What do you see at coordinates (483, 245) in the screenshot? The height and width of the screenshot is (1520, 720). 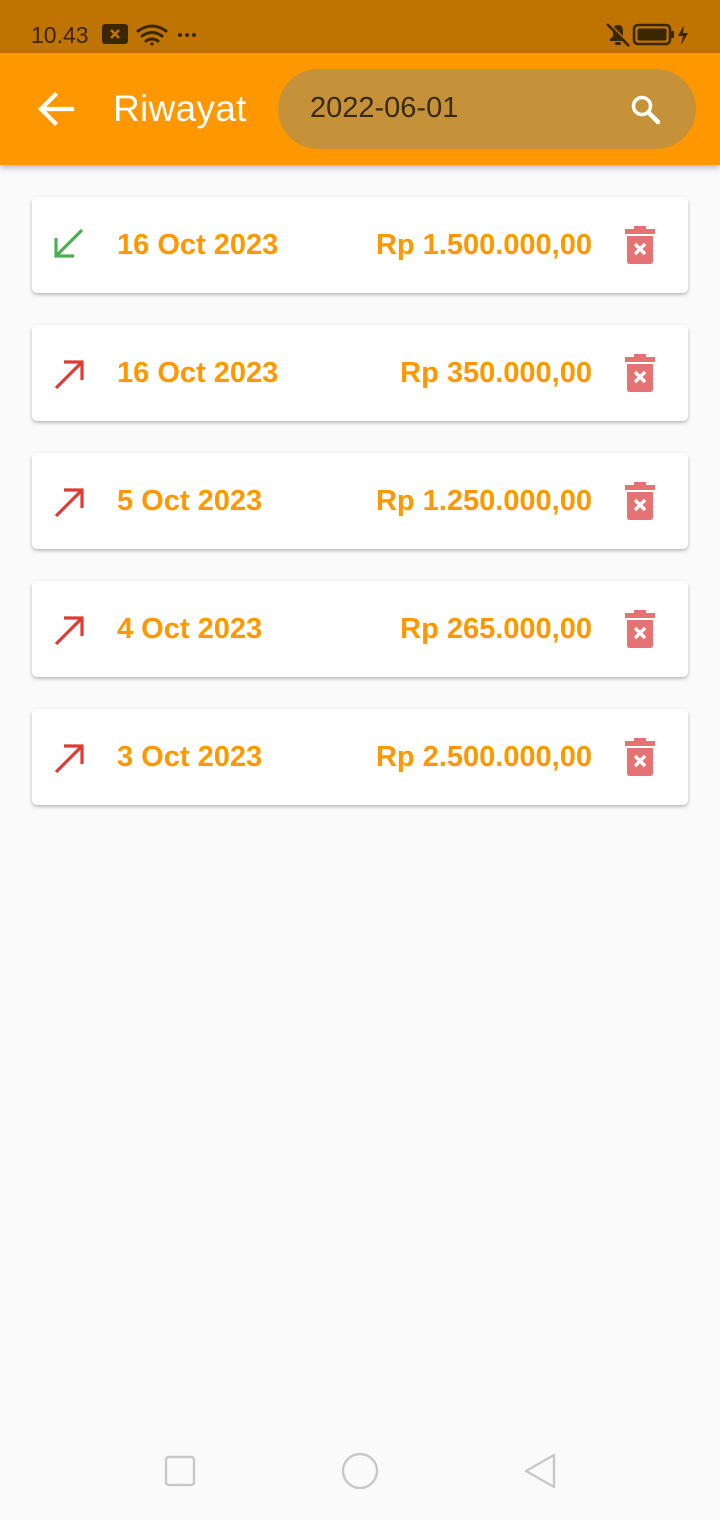 I see `transaction-amount: Rp 1.500.000,00` at bounding box center [483, 245].